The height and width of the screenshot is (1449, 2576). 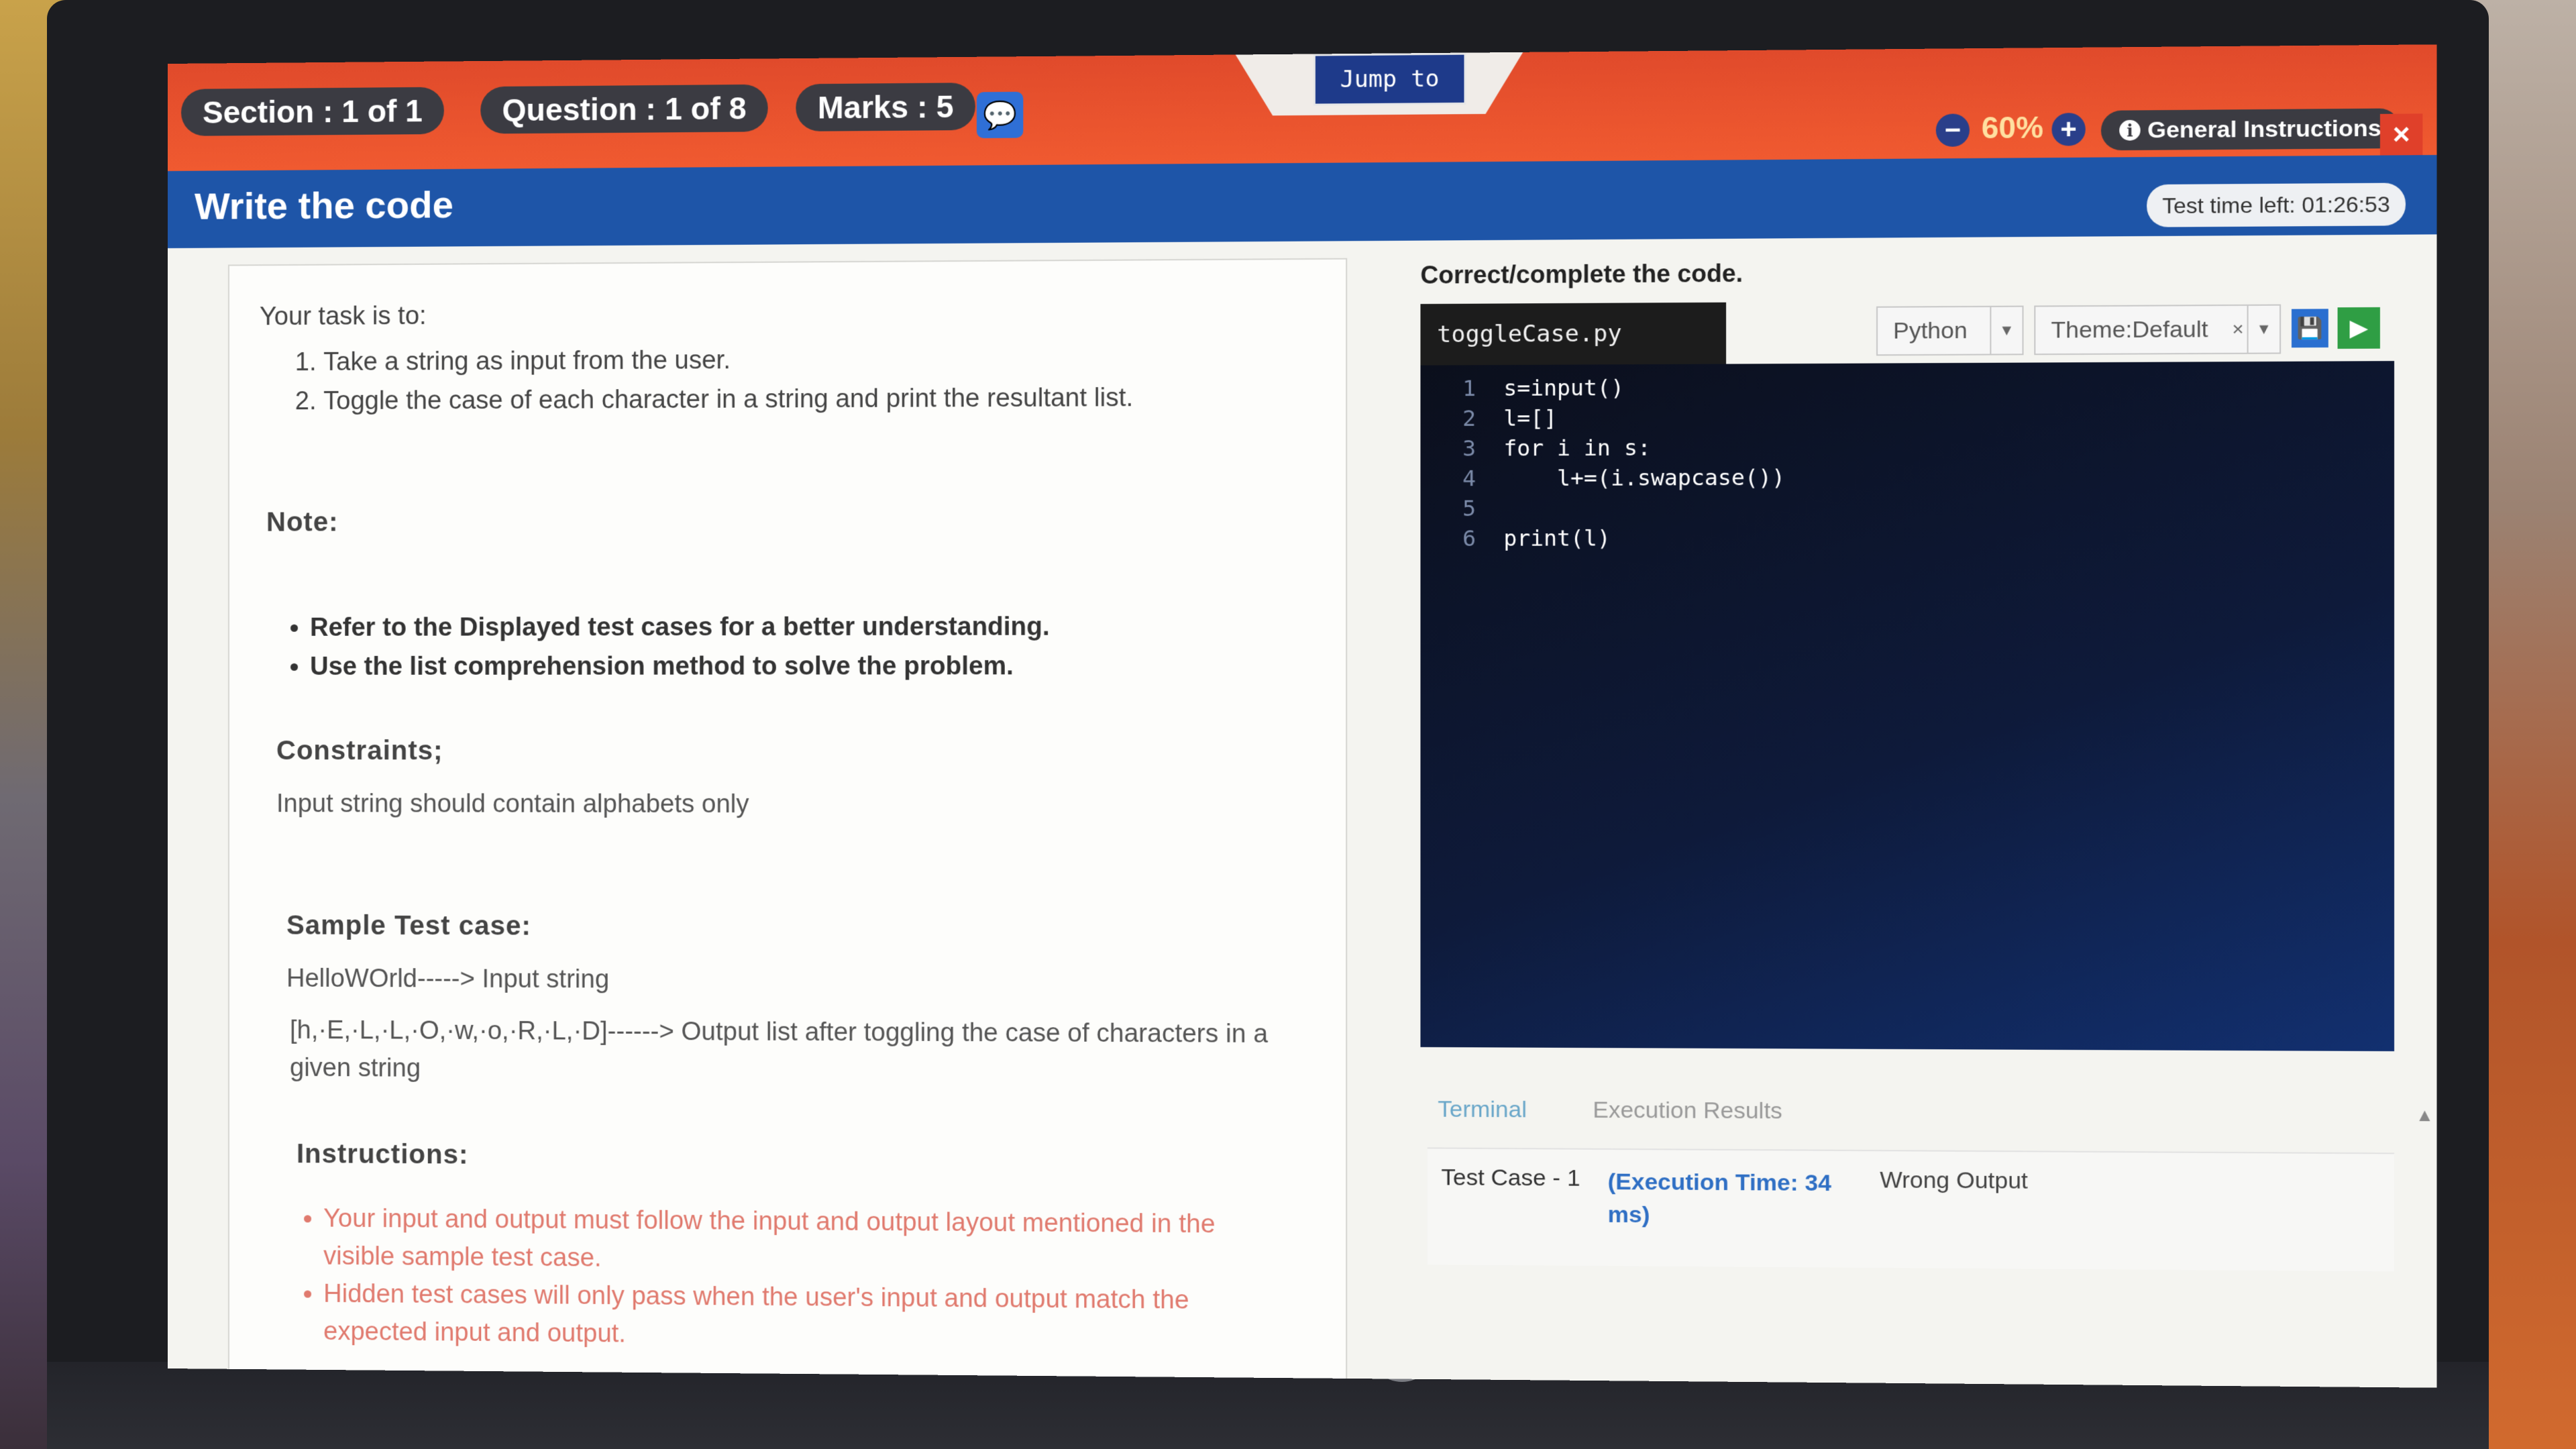 I want to click on marks-indicator: Marks : 5, so click(x=885, y=107).